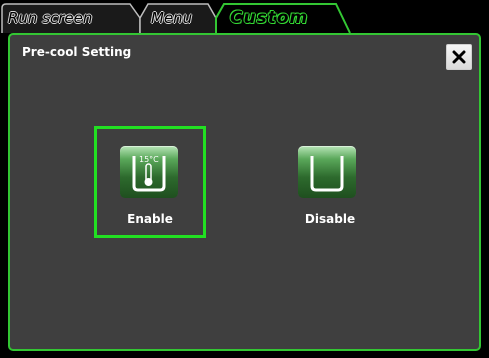  I want to click on panel-title: Pre-cool Setting, so click(77, 52).